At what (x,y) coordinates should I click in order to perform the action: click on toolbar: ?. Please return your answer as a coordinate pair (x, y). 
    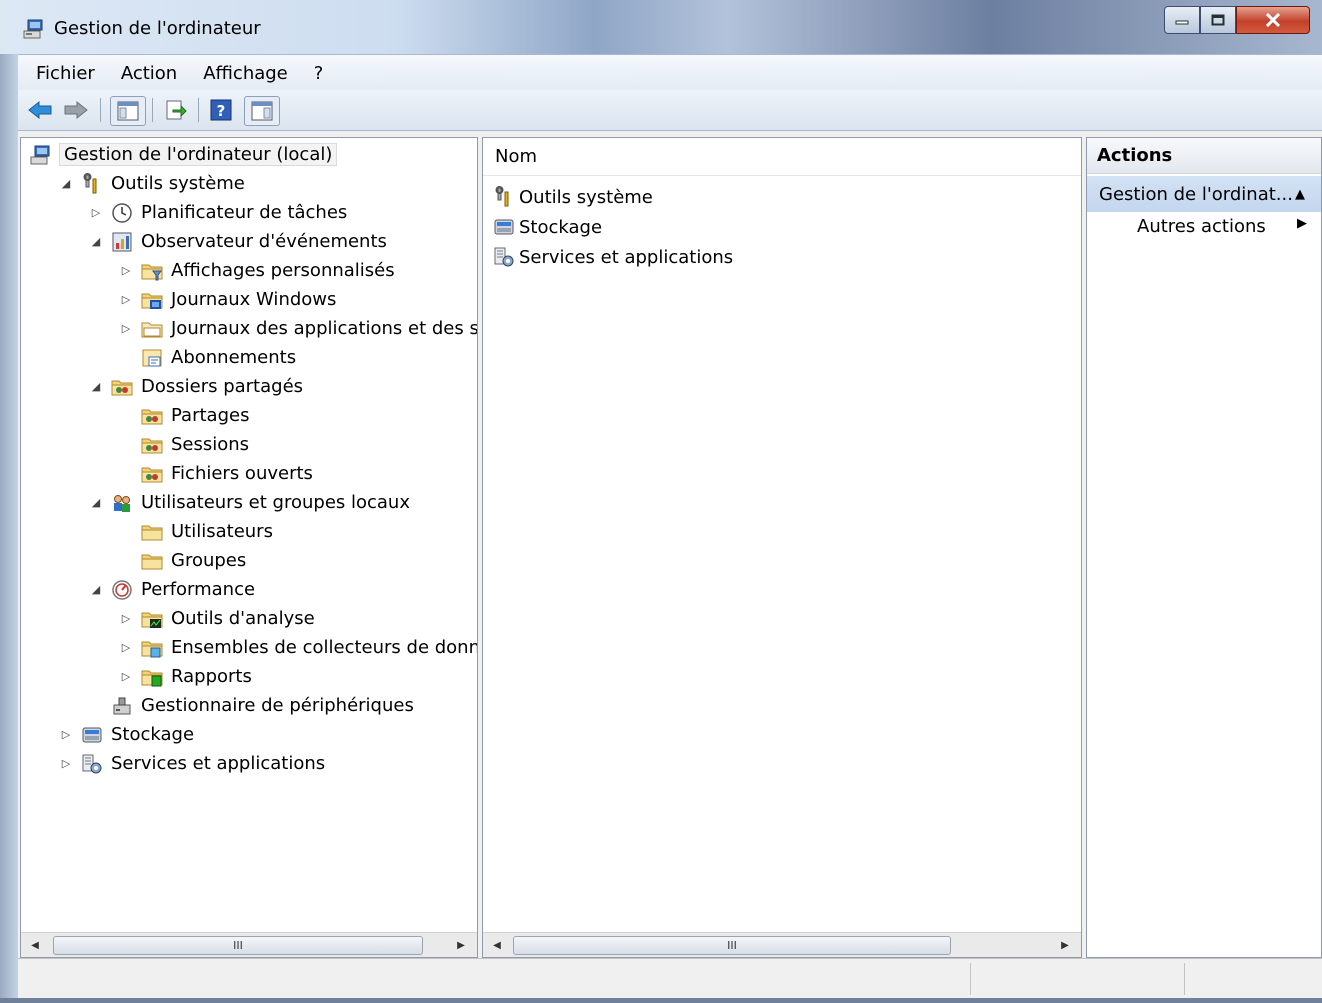
    Looking at the image, I should click on (670, 110).